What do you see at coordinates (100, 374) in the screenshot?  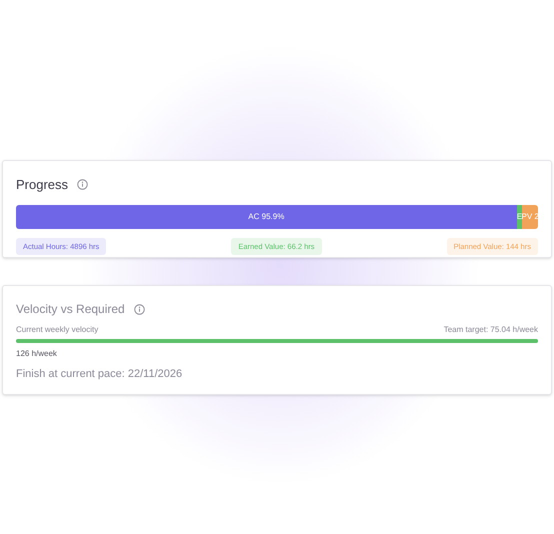 I see `finish-date: Finish at current pace: 22/11/2026` at bounding box center [100, 374].